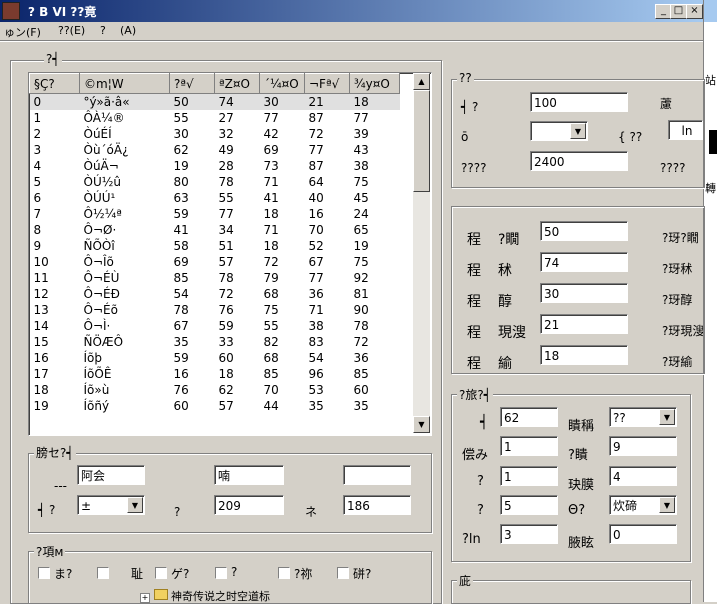 The width and height of the screenshot is (717, 604). Describe the element at coordinates (643, 417) in the screenshot. I see `misc-right-dropdown: ?? ▼` at that location.